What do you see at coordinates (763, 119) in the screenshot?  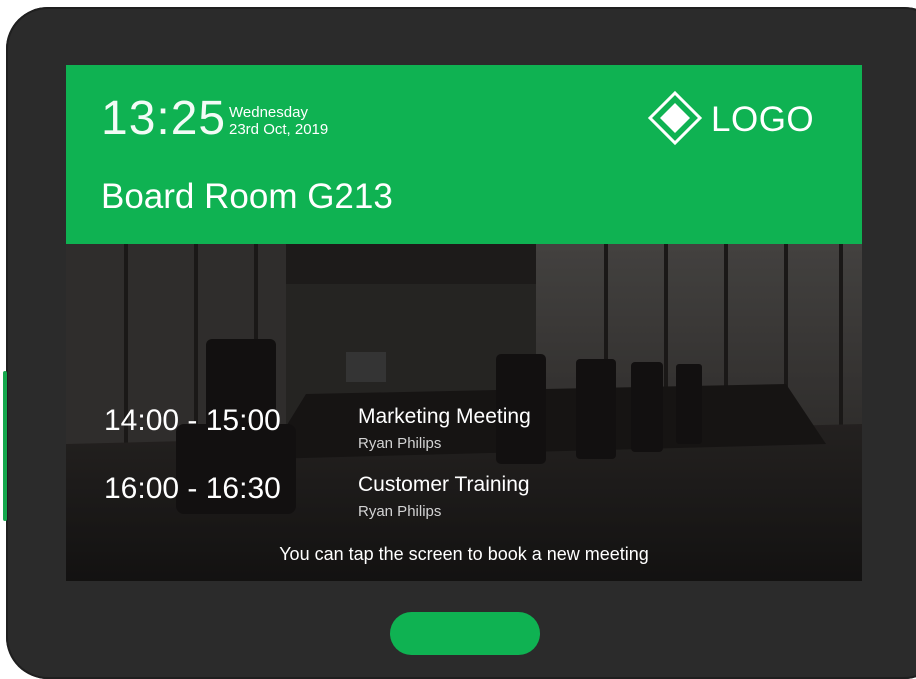 I see `logo-text: LOGO` at bounding box center [763, 119].